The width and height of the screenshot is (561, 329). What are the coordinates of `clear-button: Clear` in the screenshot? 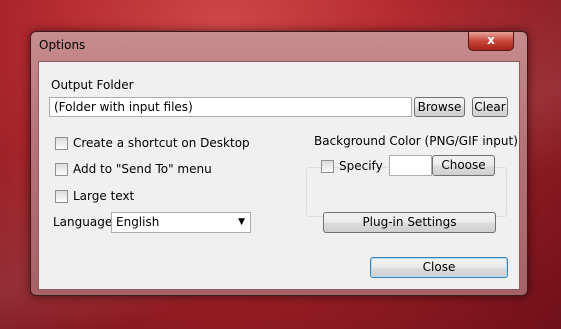 It's located at (490, 107).